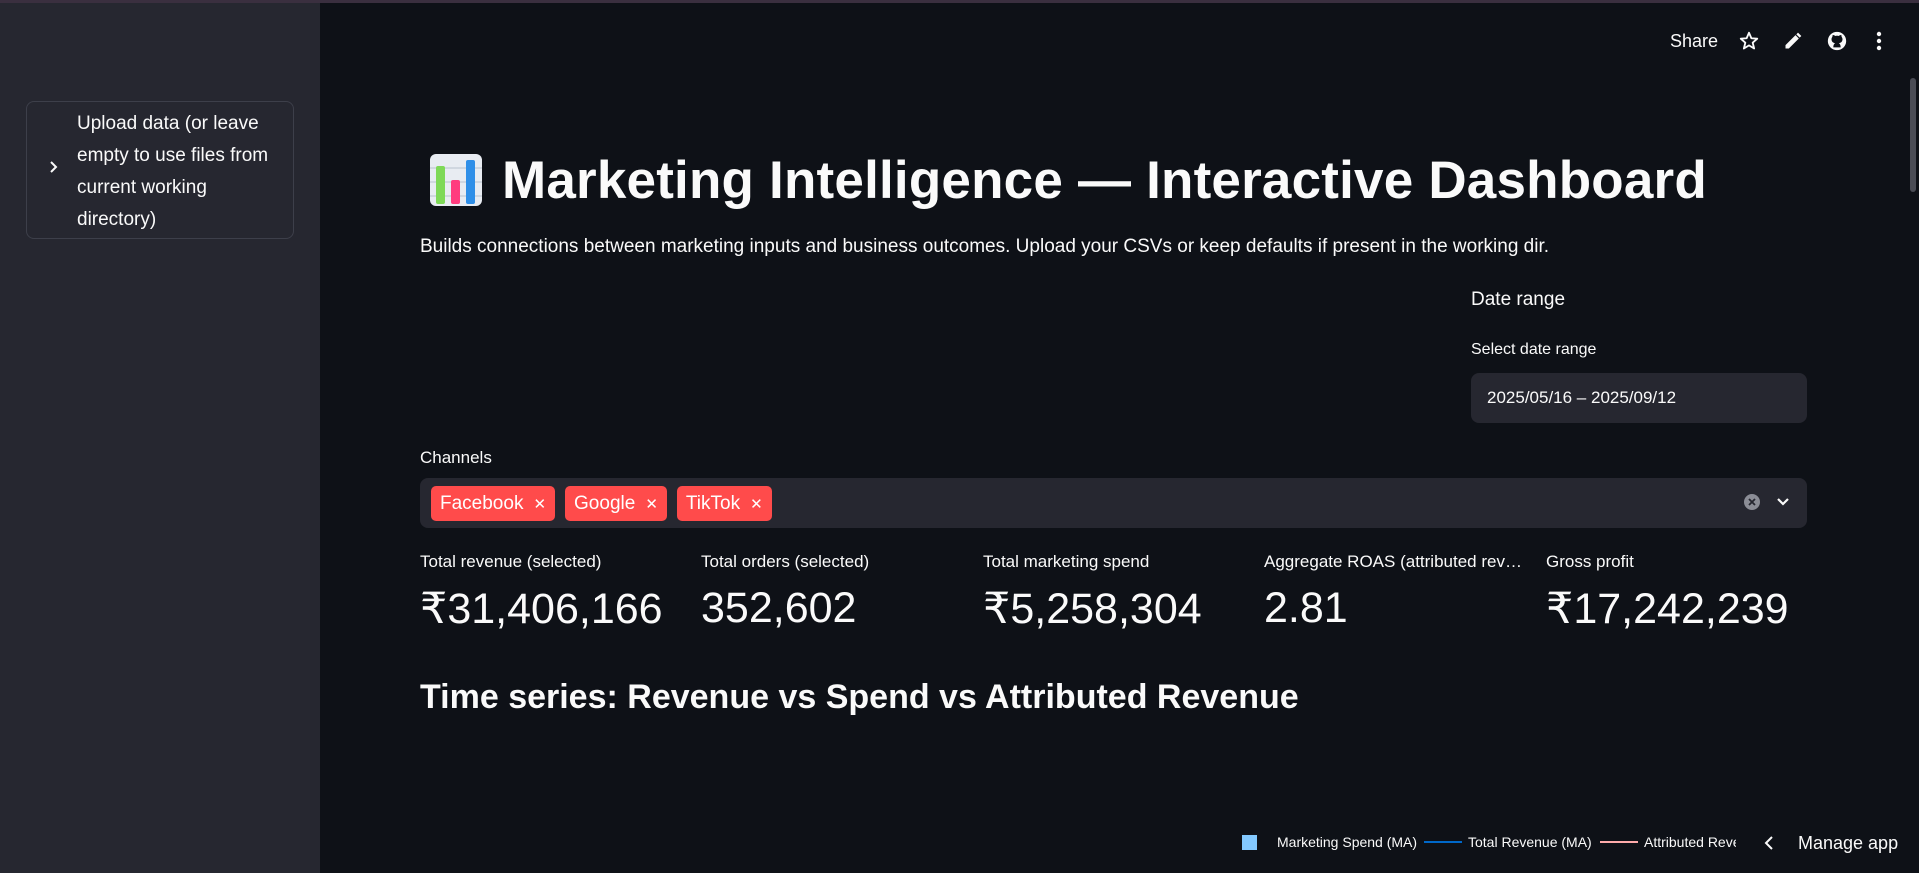 This screenshot has height=873, width=1919. Describe the element at coordinates (1518, 299) in the screenshot. I see `date-range-heading: Date range` at that location.